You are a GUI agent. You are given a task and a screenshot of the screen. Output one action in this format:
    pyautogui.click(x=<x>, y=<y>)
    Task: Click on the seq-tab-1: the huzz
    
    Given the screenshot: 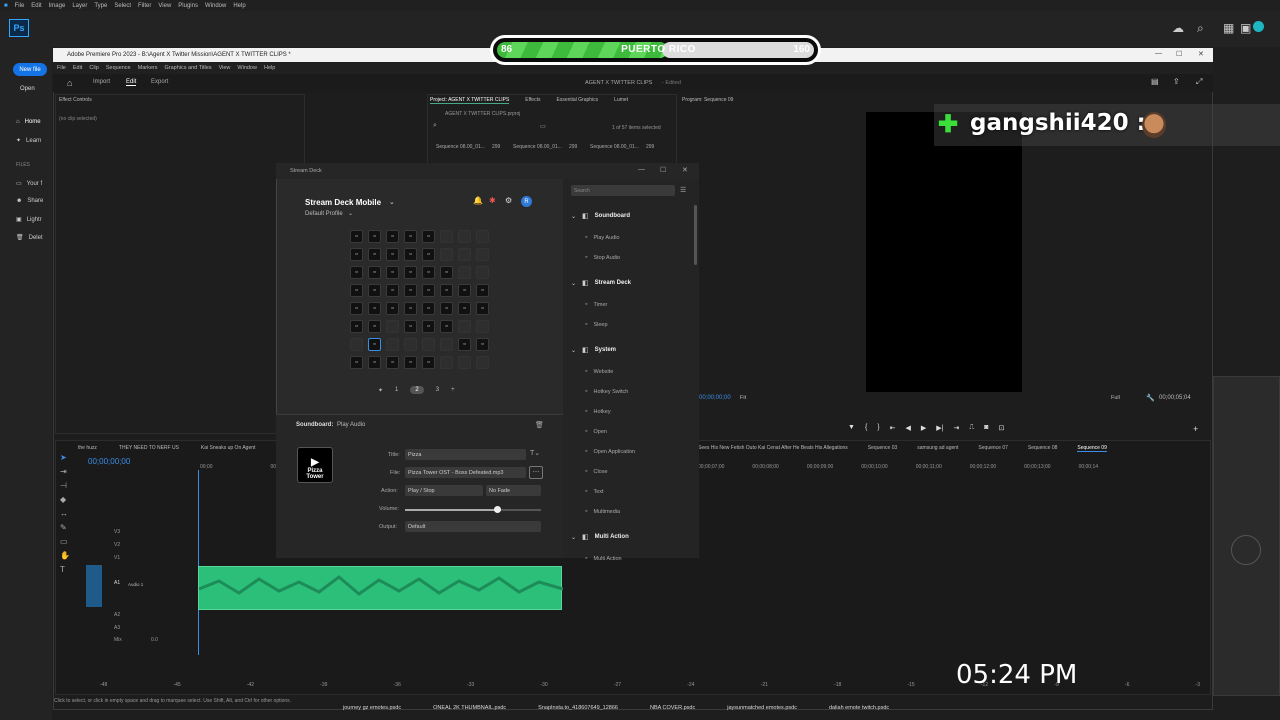 What is the action you would take?
    pyautogui.click(x=87, y=448)
    